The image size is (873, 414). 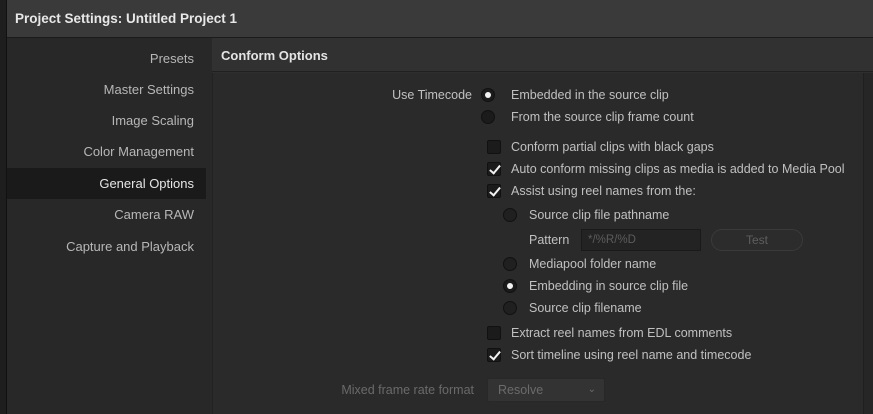 What do you see at coordinates (432, 95) in the screenshot?
I see `use-timecode-label: Use Timecode` at bounding box center [432, 95].